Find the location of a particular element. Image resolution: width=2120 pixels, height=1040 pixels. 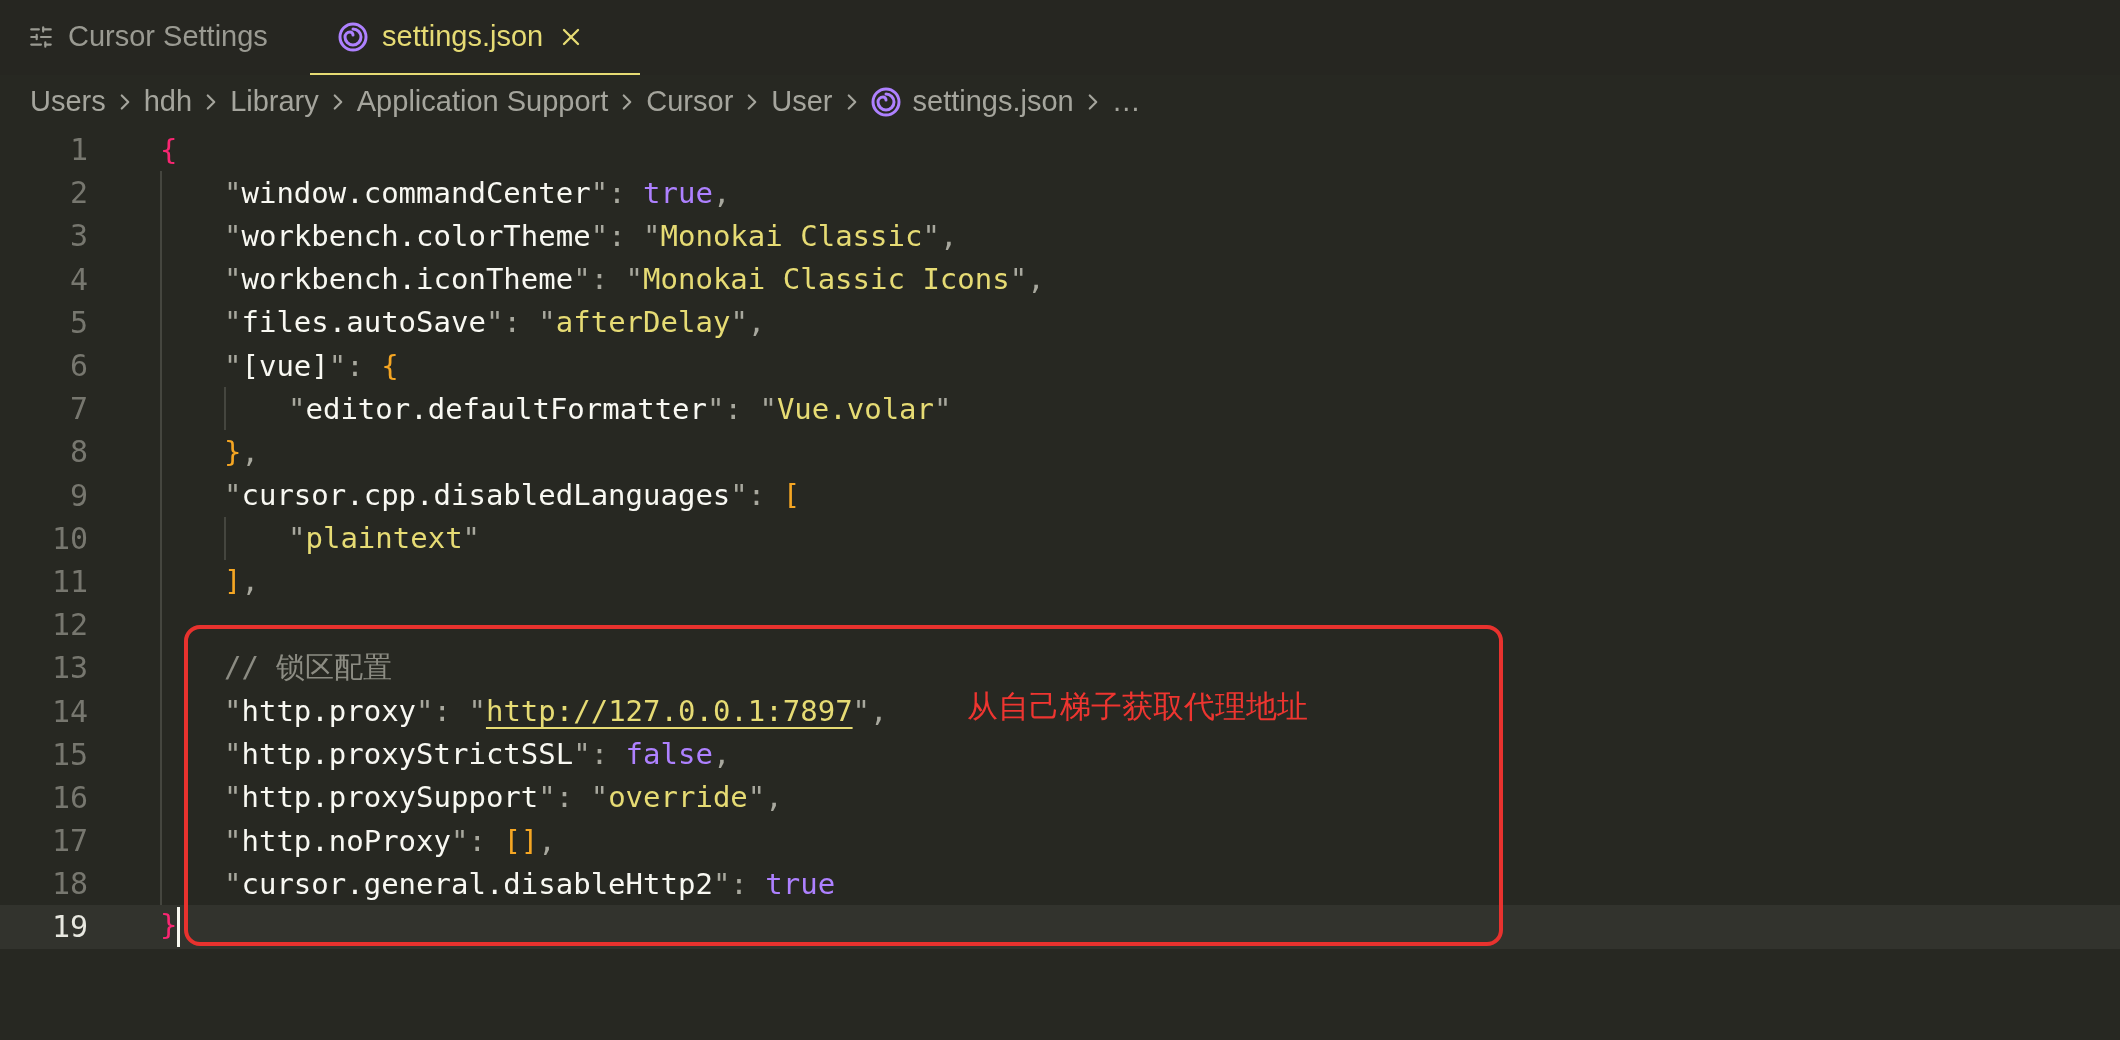

code-line: // 锁区配置 is located at coordinates (308, 667).